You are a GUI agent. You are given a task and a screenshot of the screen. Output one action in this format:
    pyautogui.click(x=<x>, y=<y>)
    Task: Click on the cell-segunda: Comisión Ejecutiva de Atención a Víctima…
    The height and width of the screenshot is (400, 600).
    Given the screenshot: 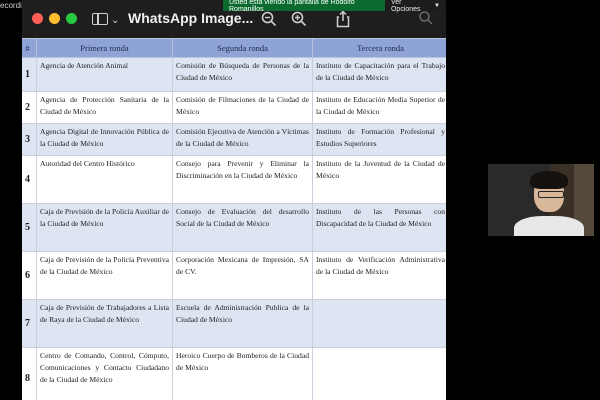 What is the action you would take?
    pyautogui.click(x=242, y=139)
    